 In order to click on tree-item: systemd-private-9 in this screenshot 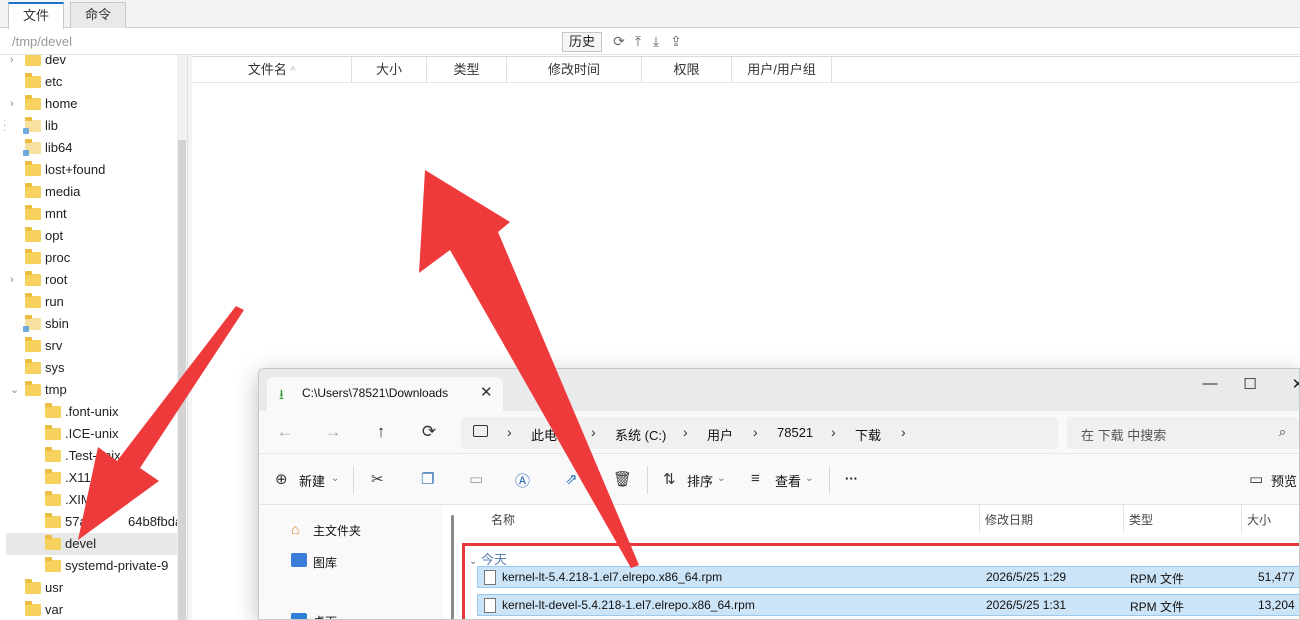, I will do `click(88, 566)`.